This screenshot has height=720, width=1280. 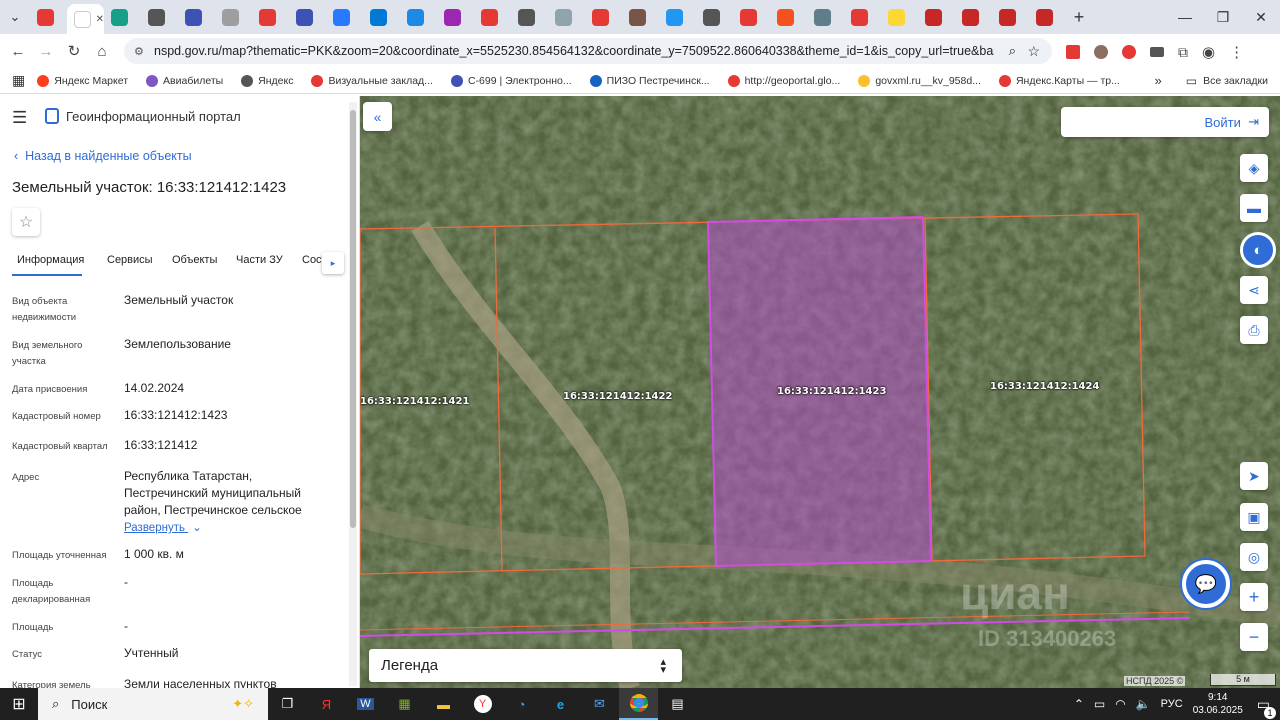 I want to click on tabs-scroll-right-button: ▸, so click(x=333, y=263).